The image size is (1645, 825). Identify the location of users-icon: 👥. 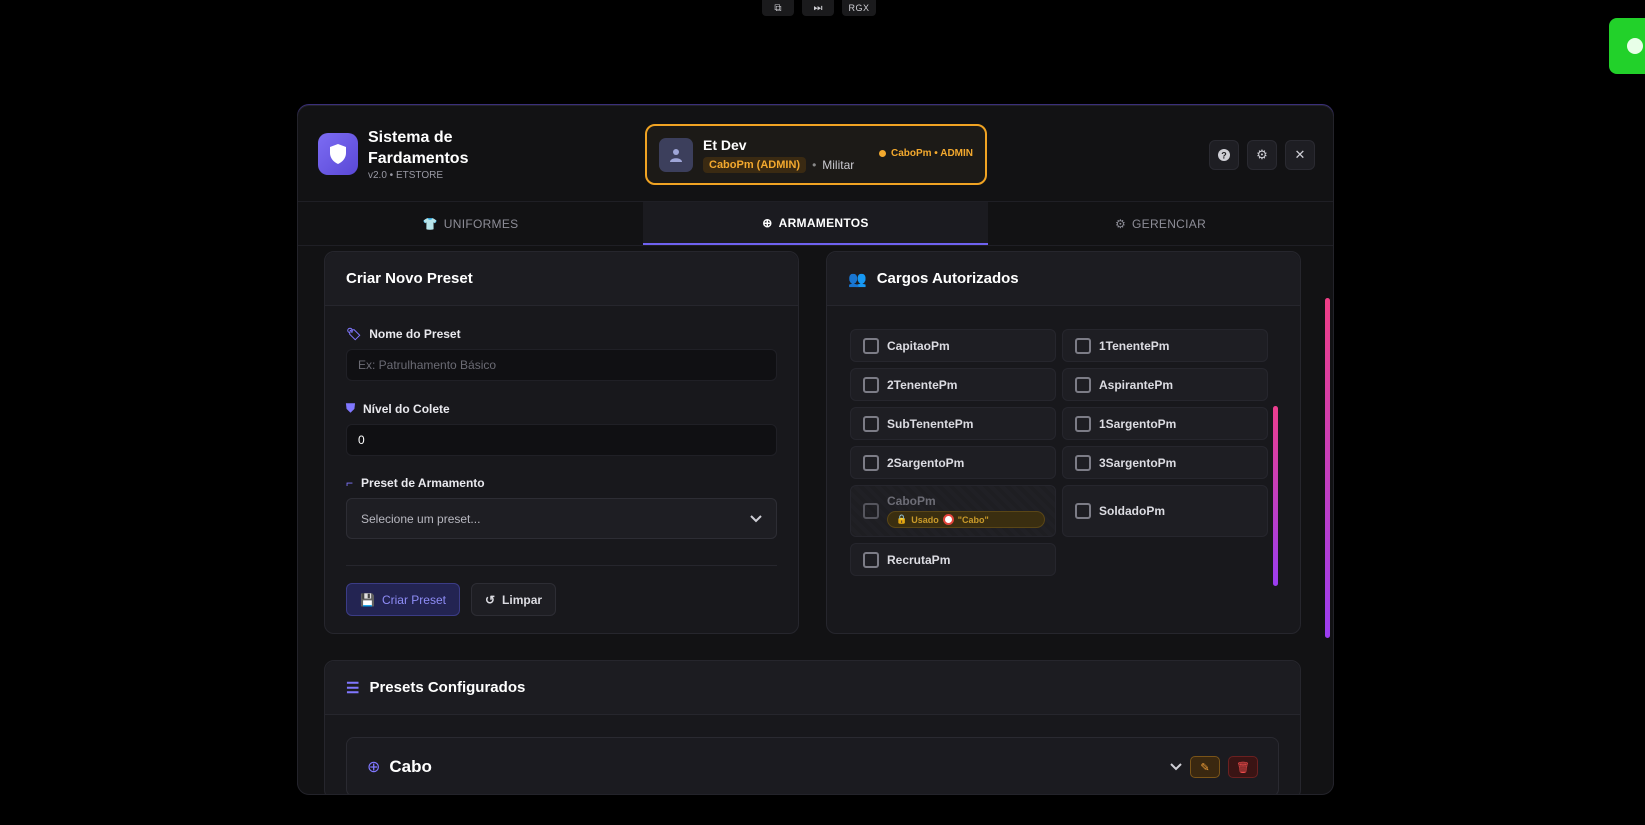
(857, 279).